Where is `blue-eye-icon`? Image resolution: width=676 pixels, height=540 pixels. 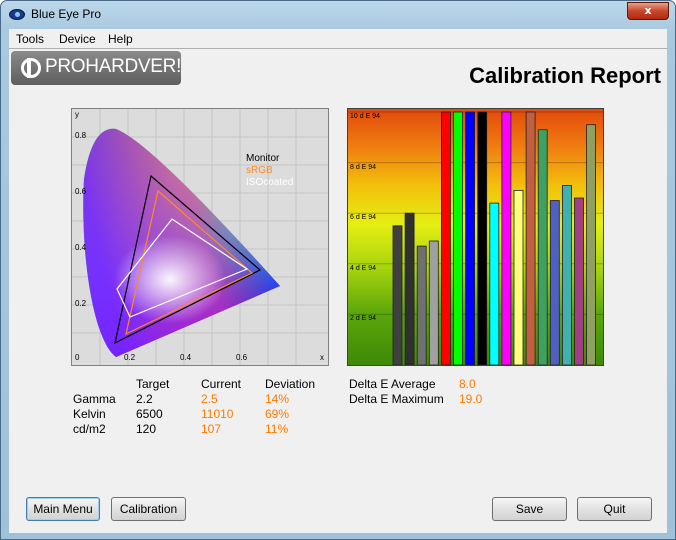 blue-eye-icon is located at coordinates (17, 14).